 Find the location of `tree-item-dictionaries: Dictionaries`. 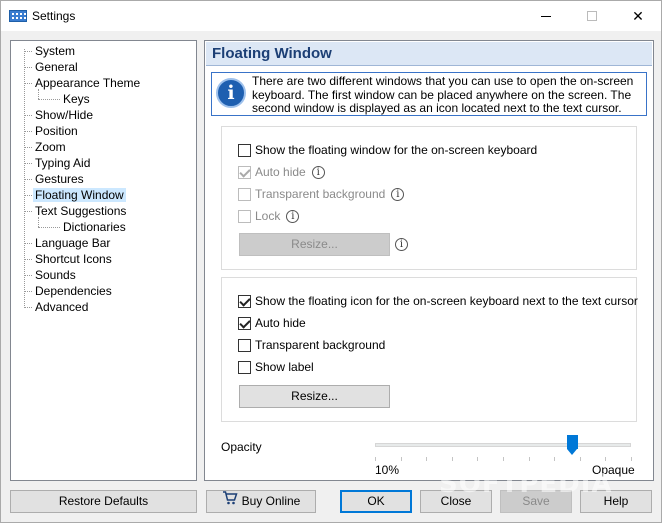

tree-item-dictionaries: Dictionaries is located at coordinates (94, 227).